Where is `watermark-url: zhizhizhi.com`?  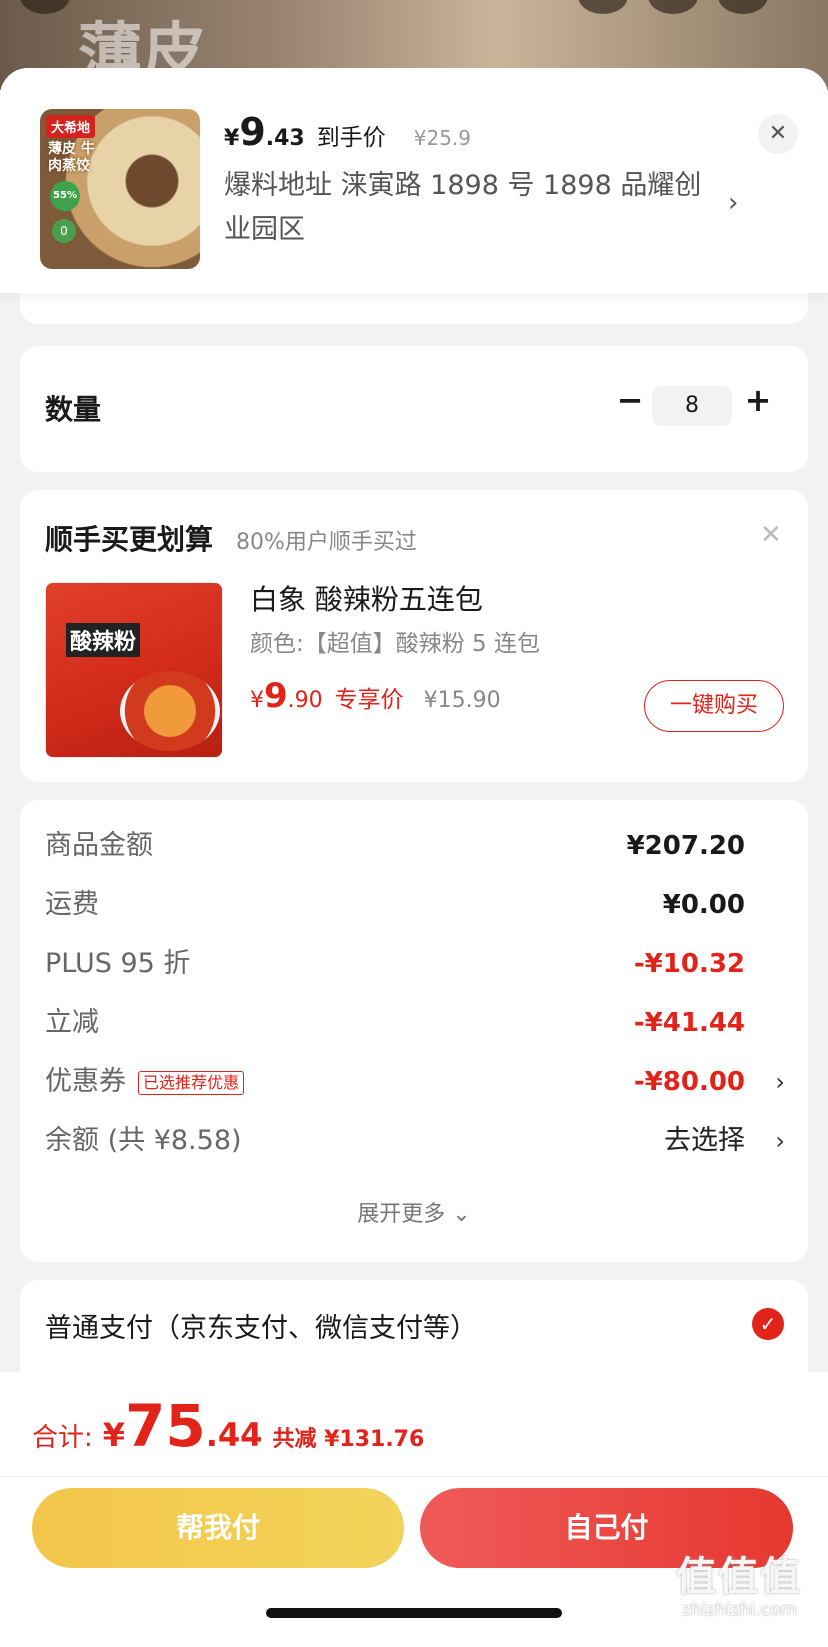 watermark-url: zhizhizhi.com is located at coordinates (739, 1610).